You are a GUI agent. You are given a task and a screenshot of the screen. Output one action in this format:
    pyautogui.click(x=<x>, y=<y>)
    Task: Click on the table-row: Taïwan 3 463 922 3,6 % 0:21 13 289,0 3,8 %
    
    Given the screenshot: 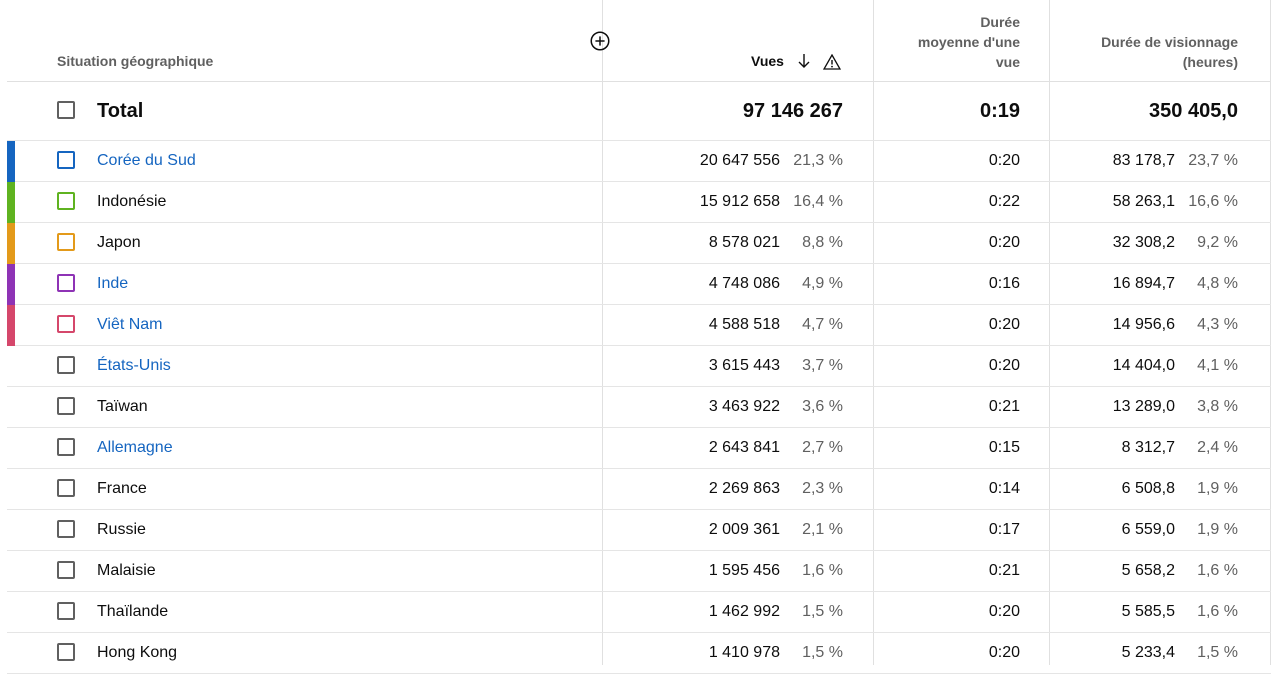 What is the action you would take?
    pyautogui.click(x=639, y=407)
    